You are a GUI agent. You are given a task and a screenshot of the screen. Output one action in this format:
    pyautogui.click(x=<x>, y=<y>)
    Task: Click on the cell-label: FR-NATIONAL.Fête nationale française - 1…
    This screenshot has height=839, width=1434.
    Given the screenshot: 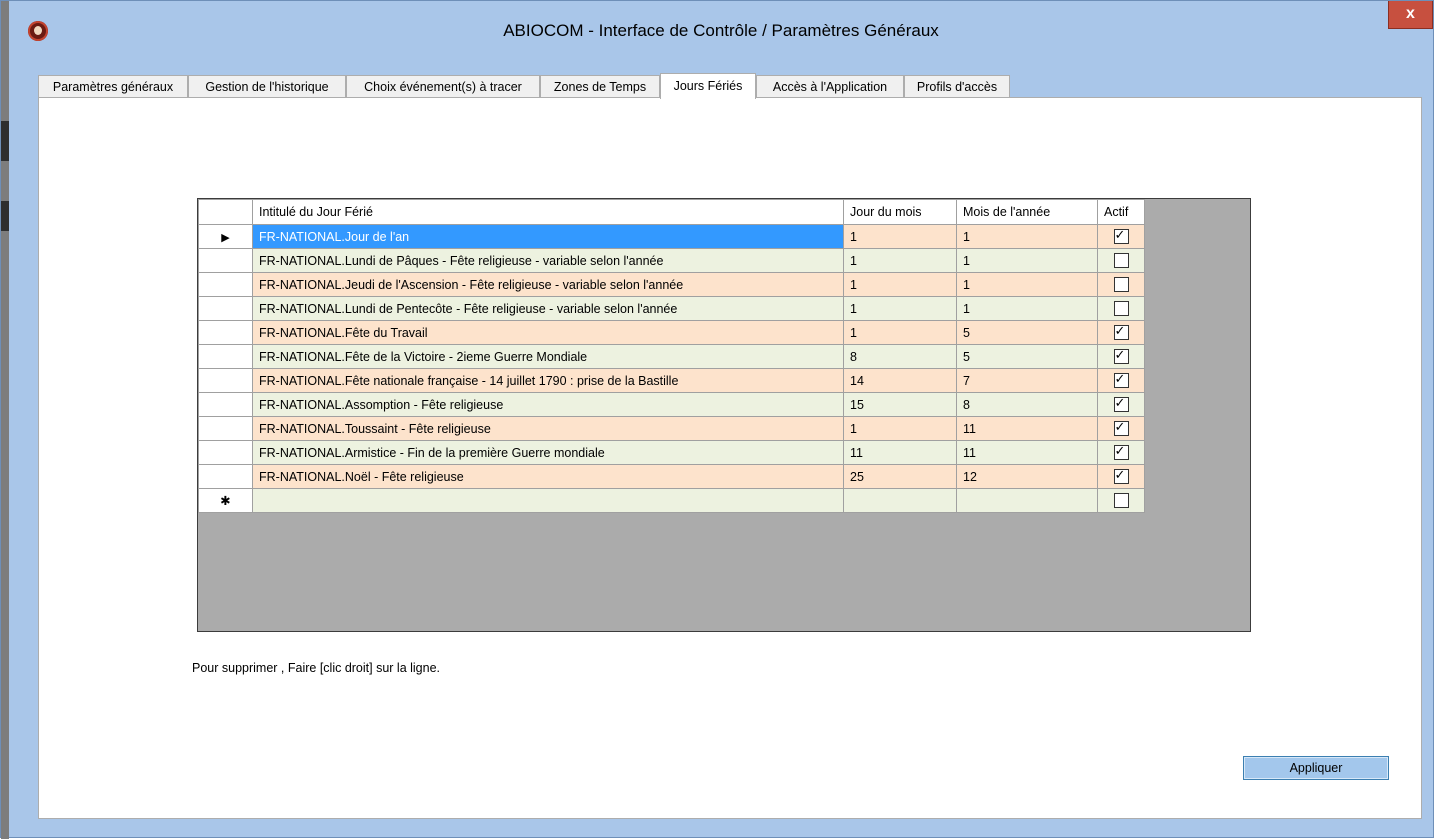 What is the action you would take?
    pyautogui.click(x=548, y=380)
    